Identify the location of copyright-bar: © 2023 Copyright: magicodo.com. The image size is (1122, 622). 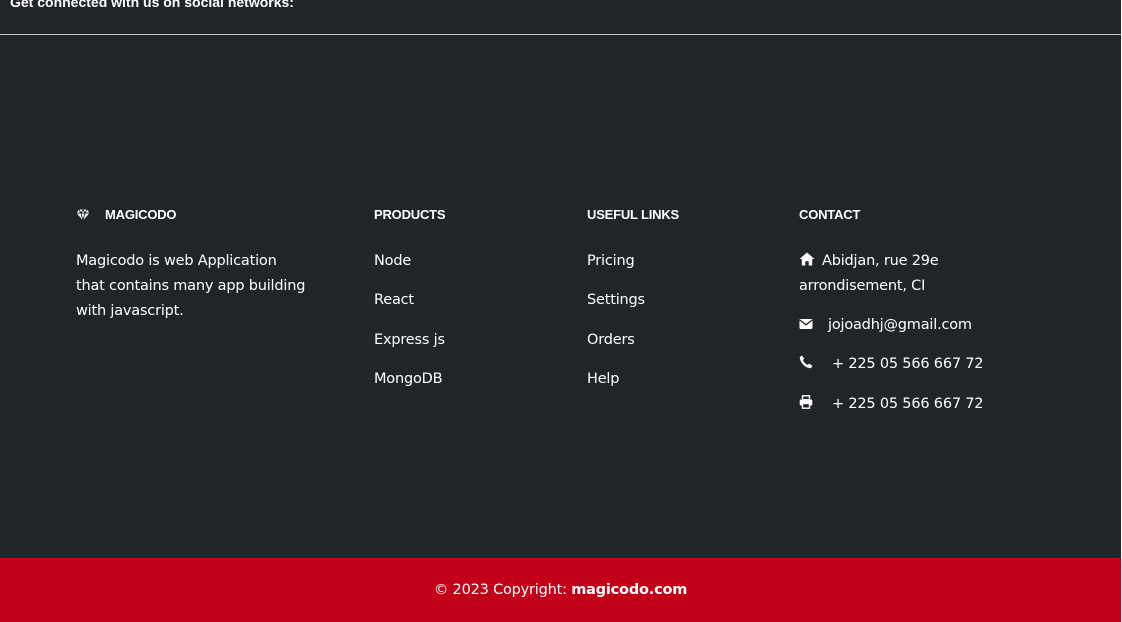
(560, 590).